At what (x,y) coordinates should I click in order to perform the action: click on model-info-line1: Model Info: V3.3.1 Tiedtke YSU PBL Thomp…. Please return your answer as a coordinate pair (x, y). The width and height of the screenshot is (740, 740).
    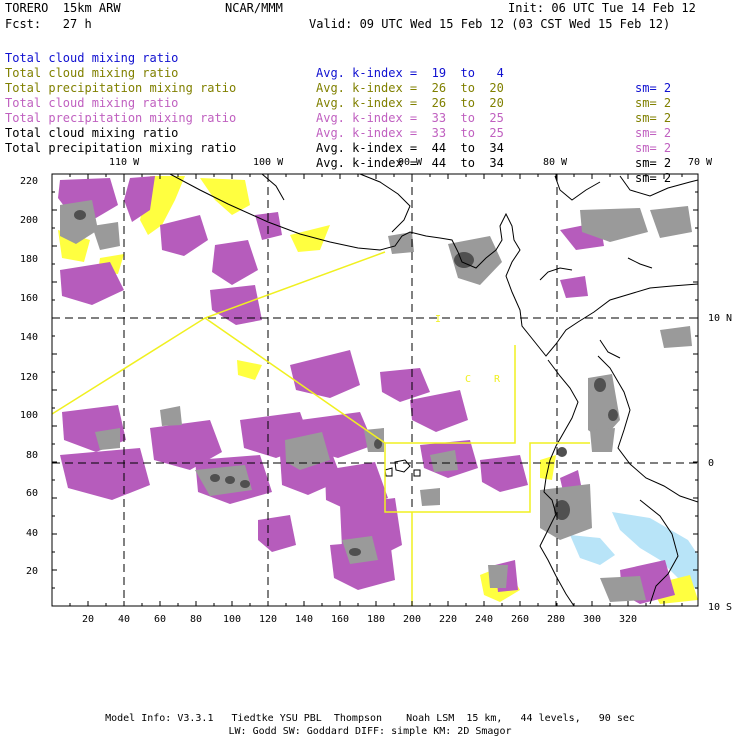
    Looking at the image, I should click on (370, 718).